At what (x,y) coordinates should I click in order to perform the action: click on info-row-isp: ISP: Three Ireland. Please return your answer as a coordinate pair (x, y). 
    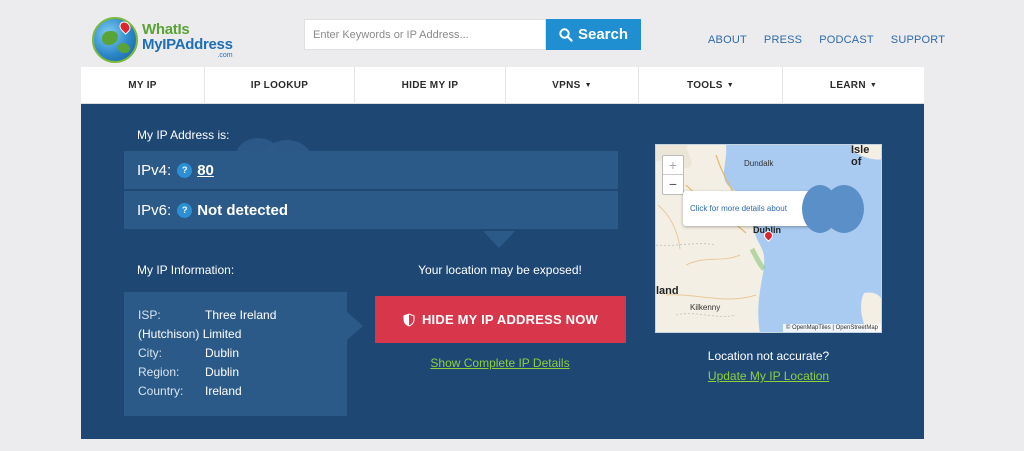
    Looking at the image, I should click on (242, 315).